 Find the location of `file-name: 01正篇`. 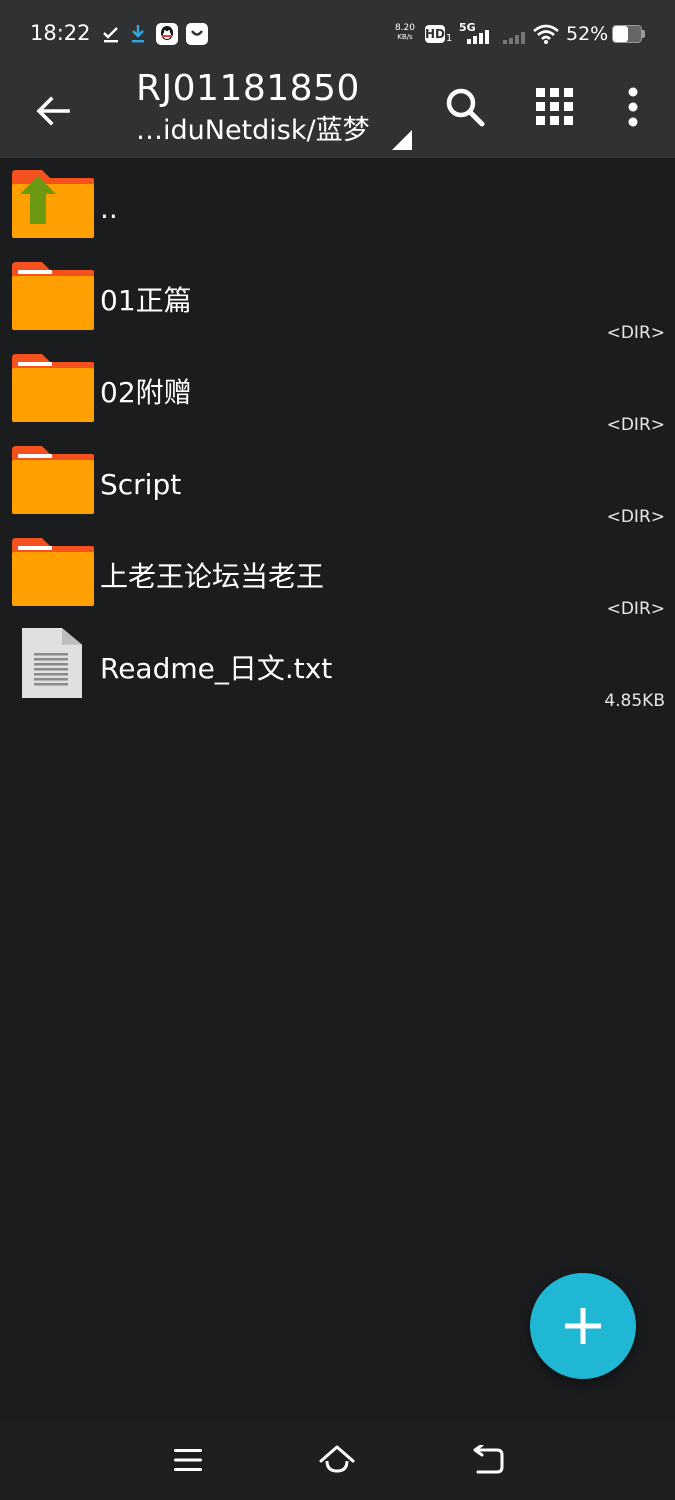

file-name: 01正篇 is located at coordinates (146, 300).